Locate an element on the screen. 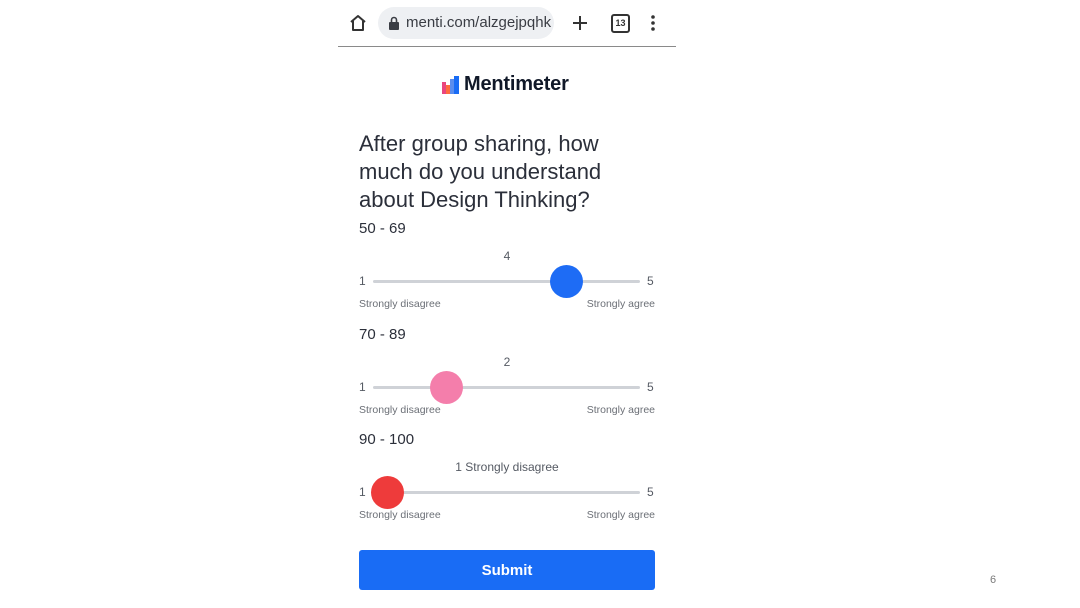 The height and width of the screenshot is (608, 1080). submit-button: Submit is located at coordinates (507, 570).